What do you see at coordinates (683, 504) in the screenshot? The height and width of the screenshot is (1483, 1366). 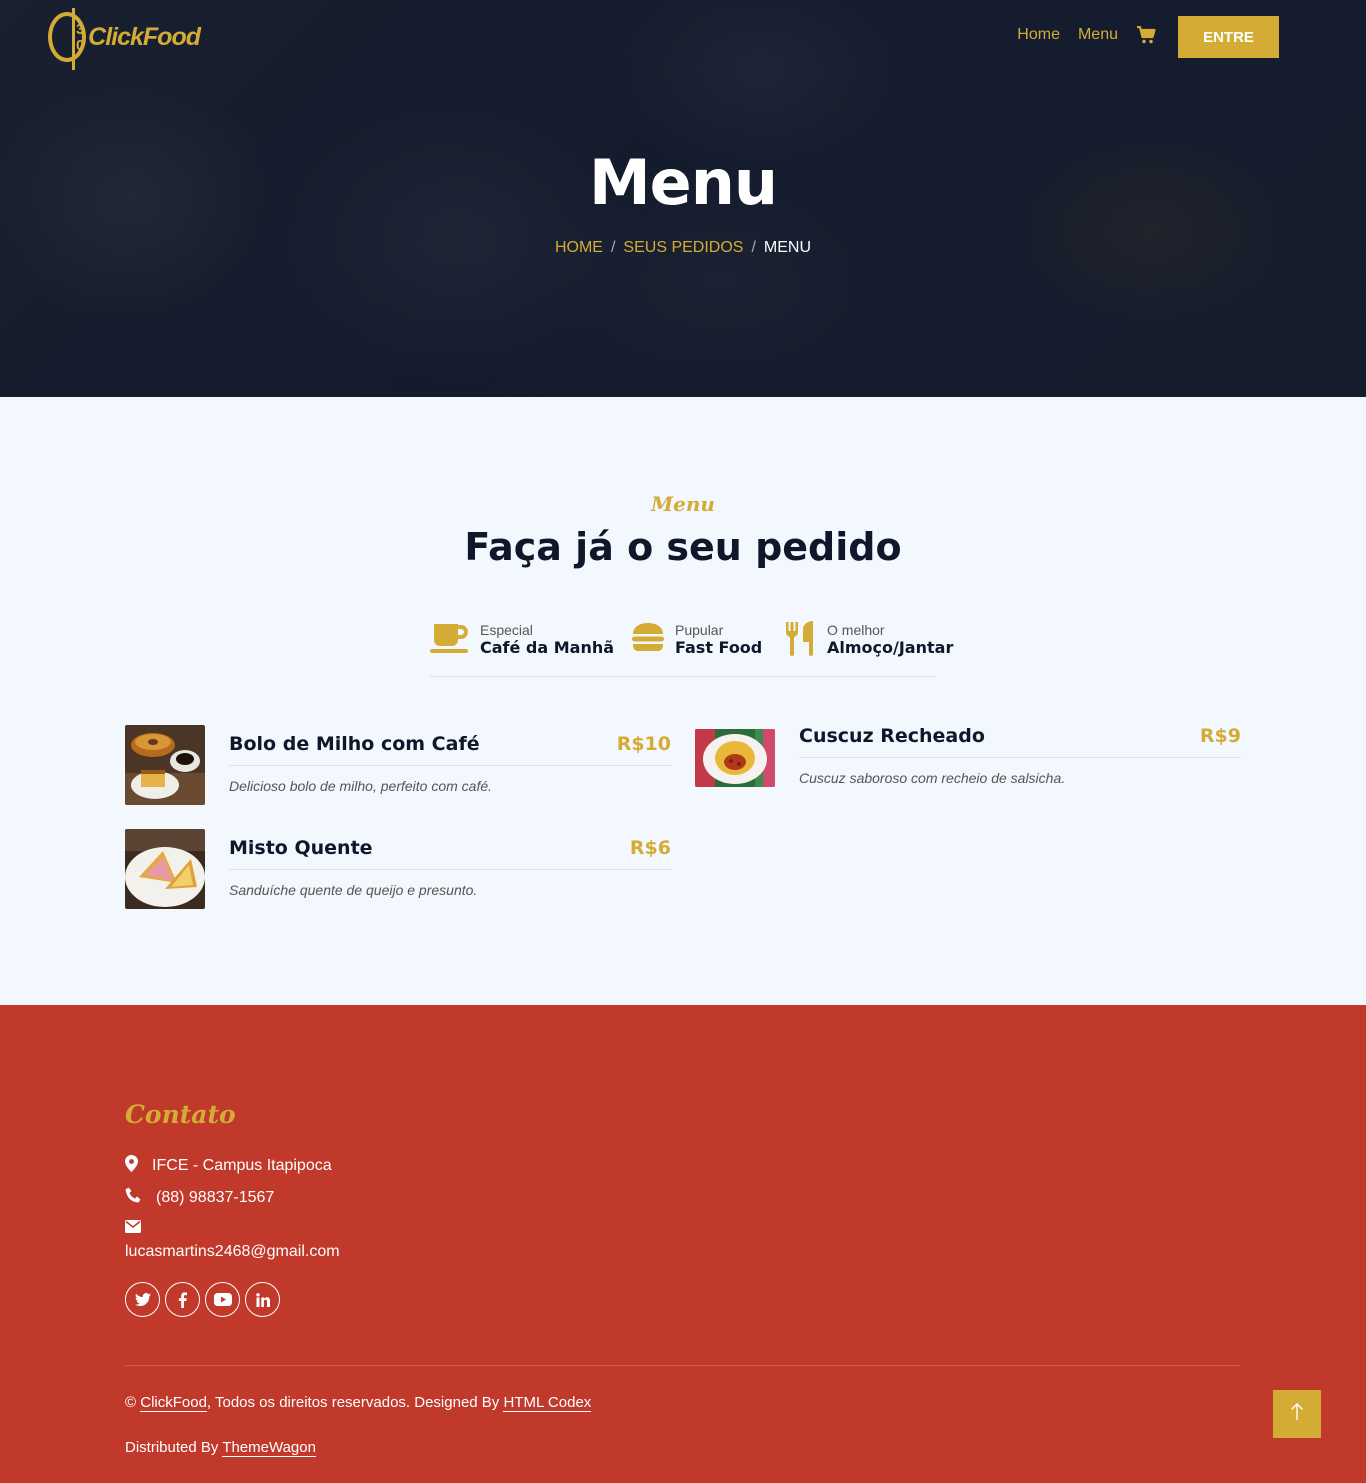 I see `section-subtitle: Menu` at bounding box center [683, 504].